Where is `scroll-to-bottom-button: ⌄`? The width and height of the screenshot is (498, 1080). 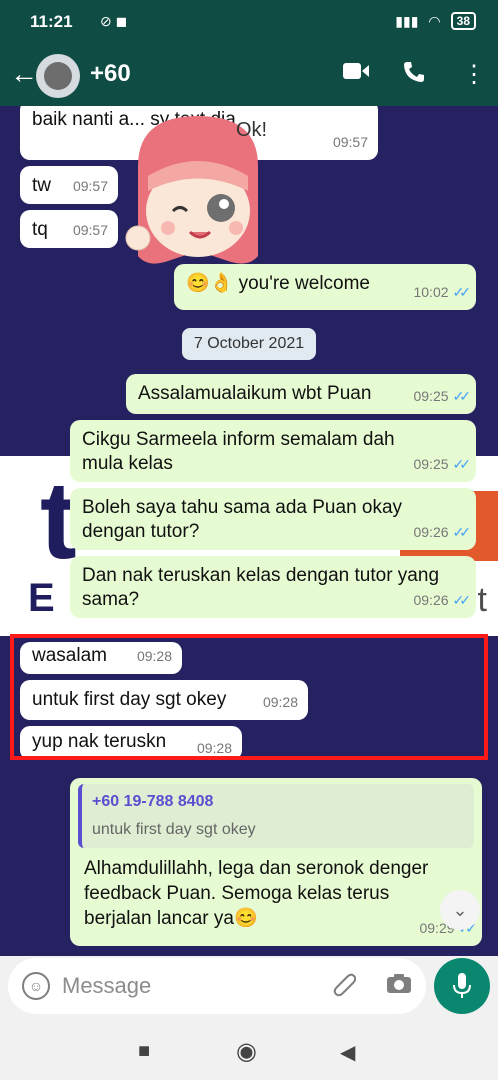
scroll-to-bottom-button: ⌄ is located at coordinates (460, 910).